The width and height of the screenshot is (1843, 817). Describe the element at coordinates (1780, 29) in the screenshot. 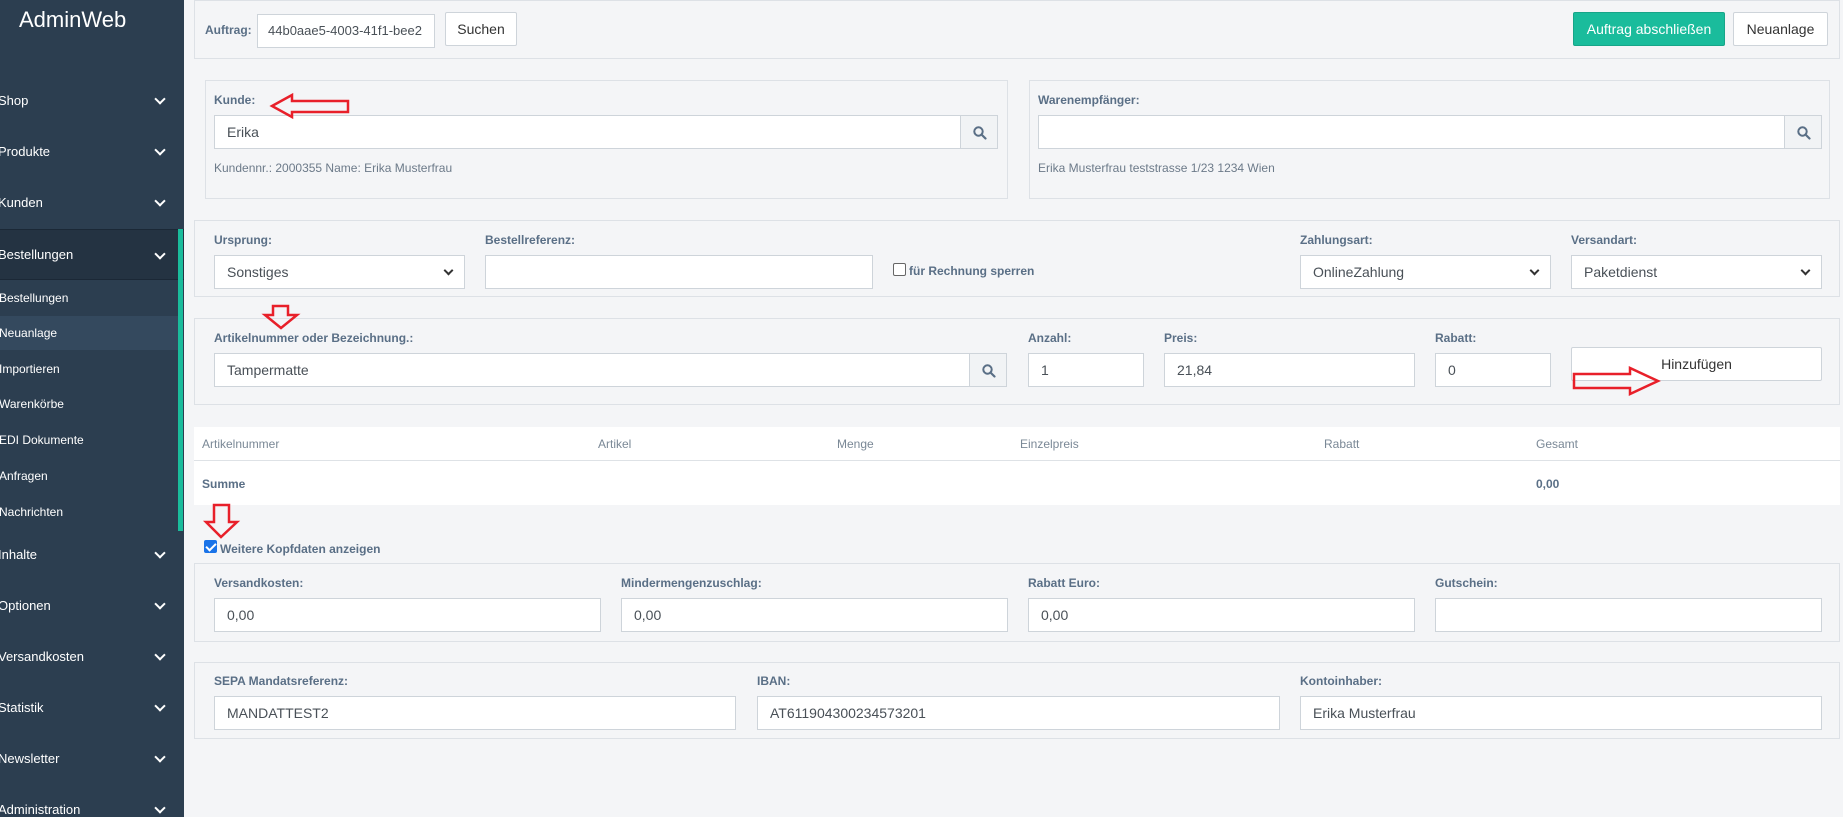

I see `new-order-button: Neuanlage` at that location.